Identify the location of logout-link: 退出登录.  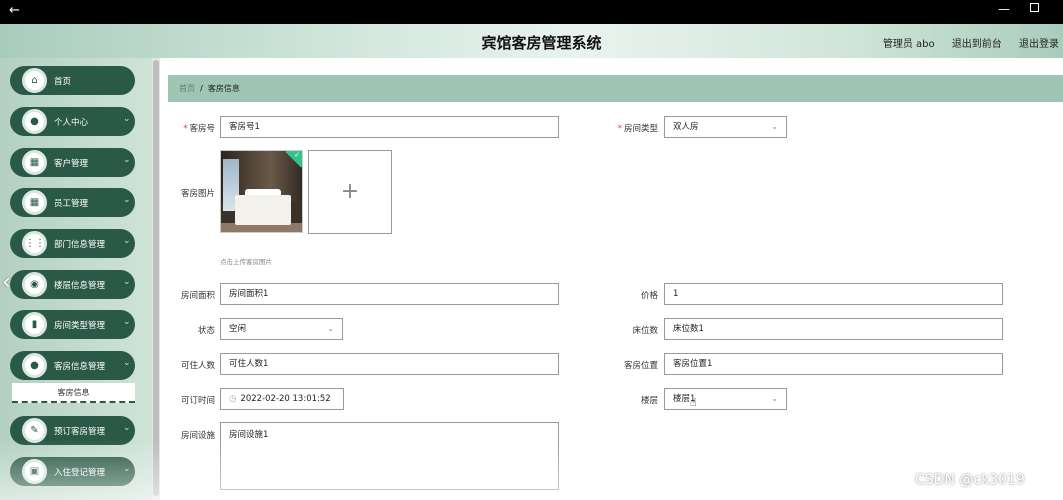
(1039, 44).